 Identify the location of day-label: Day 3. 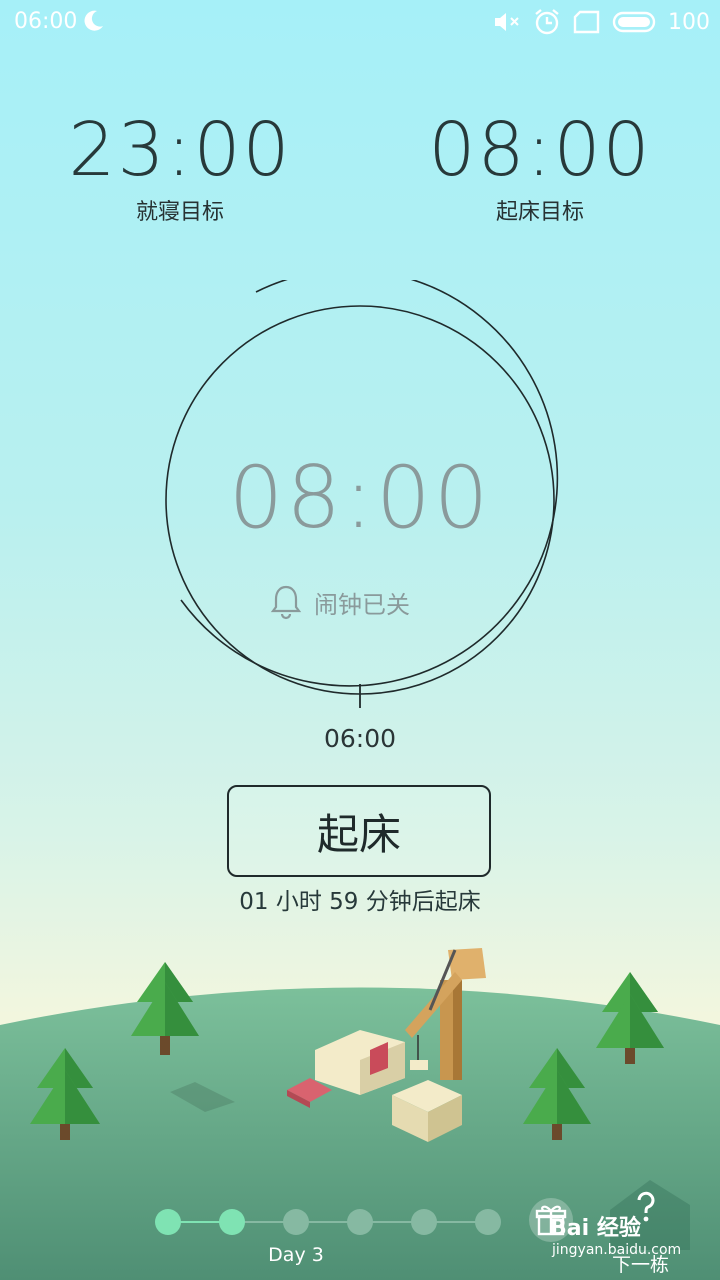
(296, 1255).